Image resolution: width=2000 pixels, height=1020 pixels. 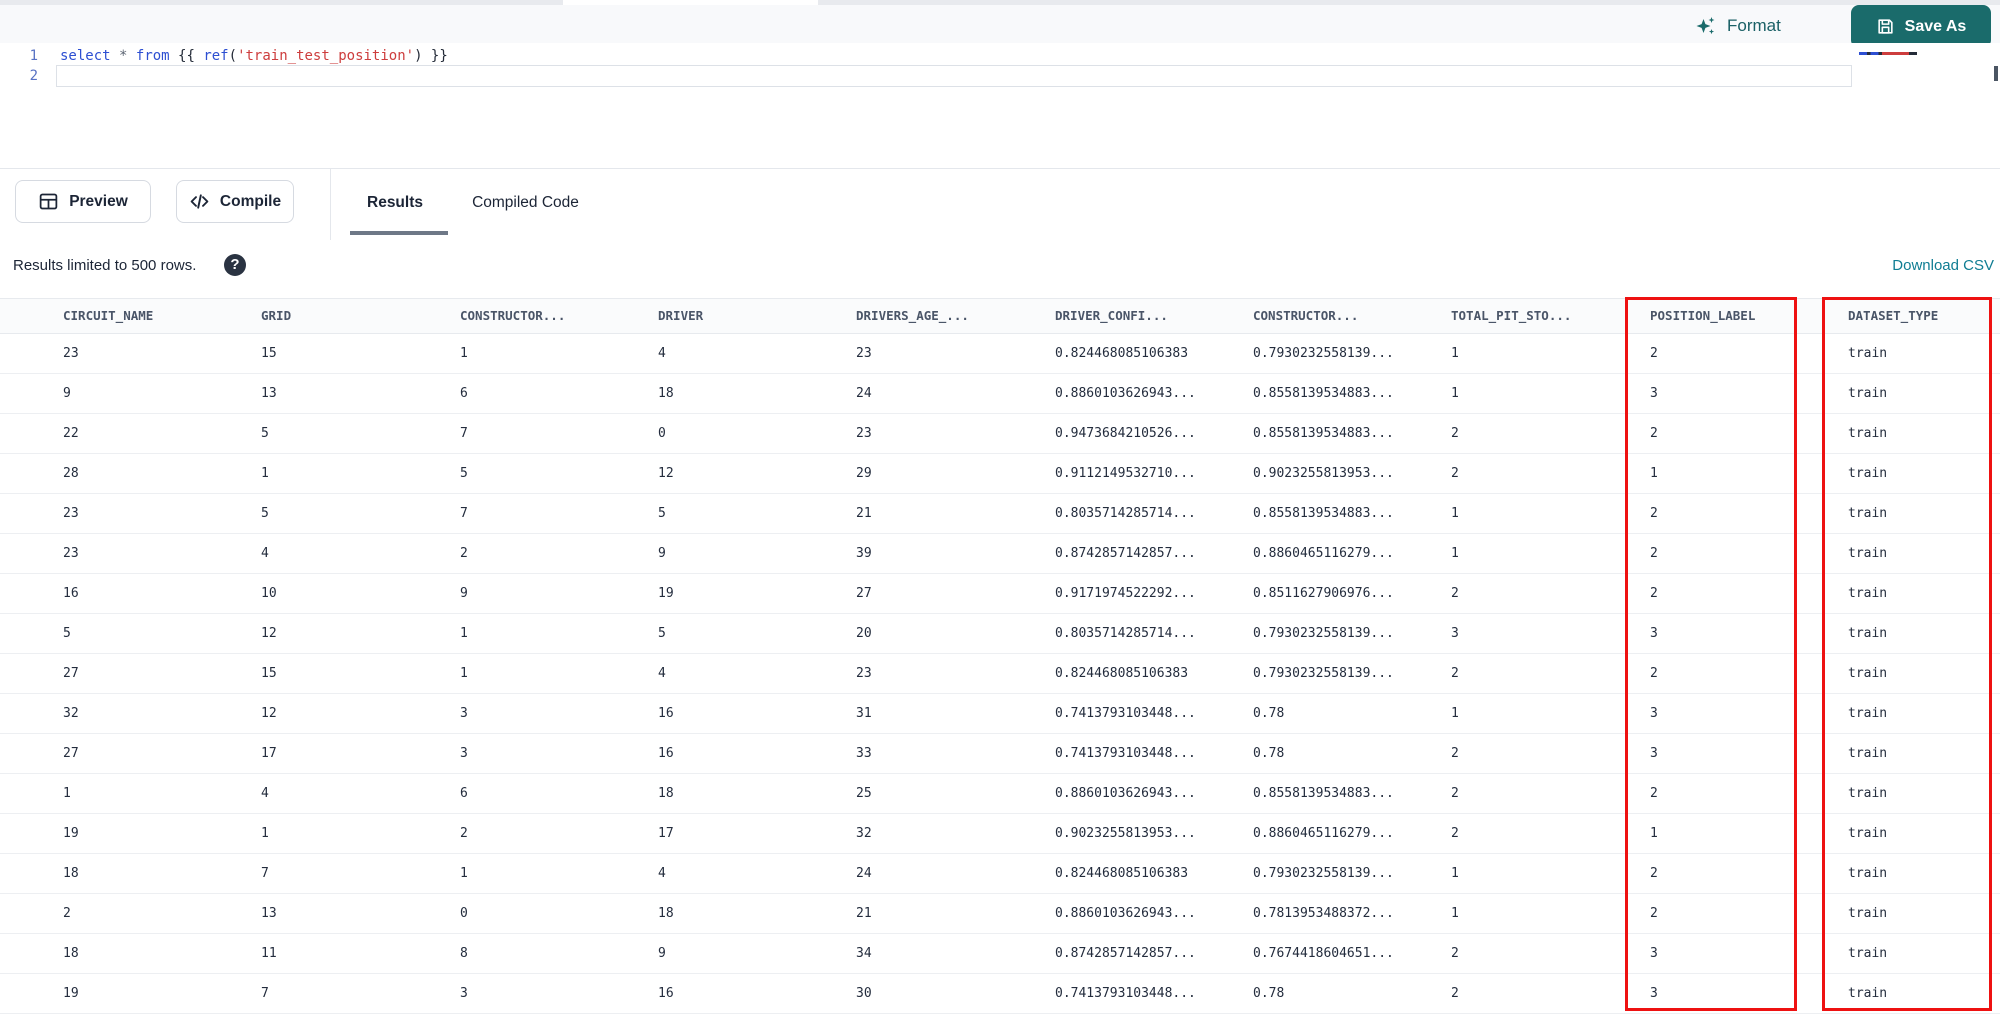 I want to click on table-cell: 3, so click(x=1455, y=633).